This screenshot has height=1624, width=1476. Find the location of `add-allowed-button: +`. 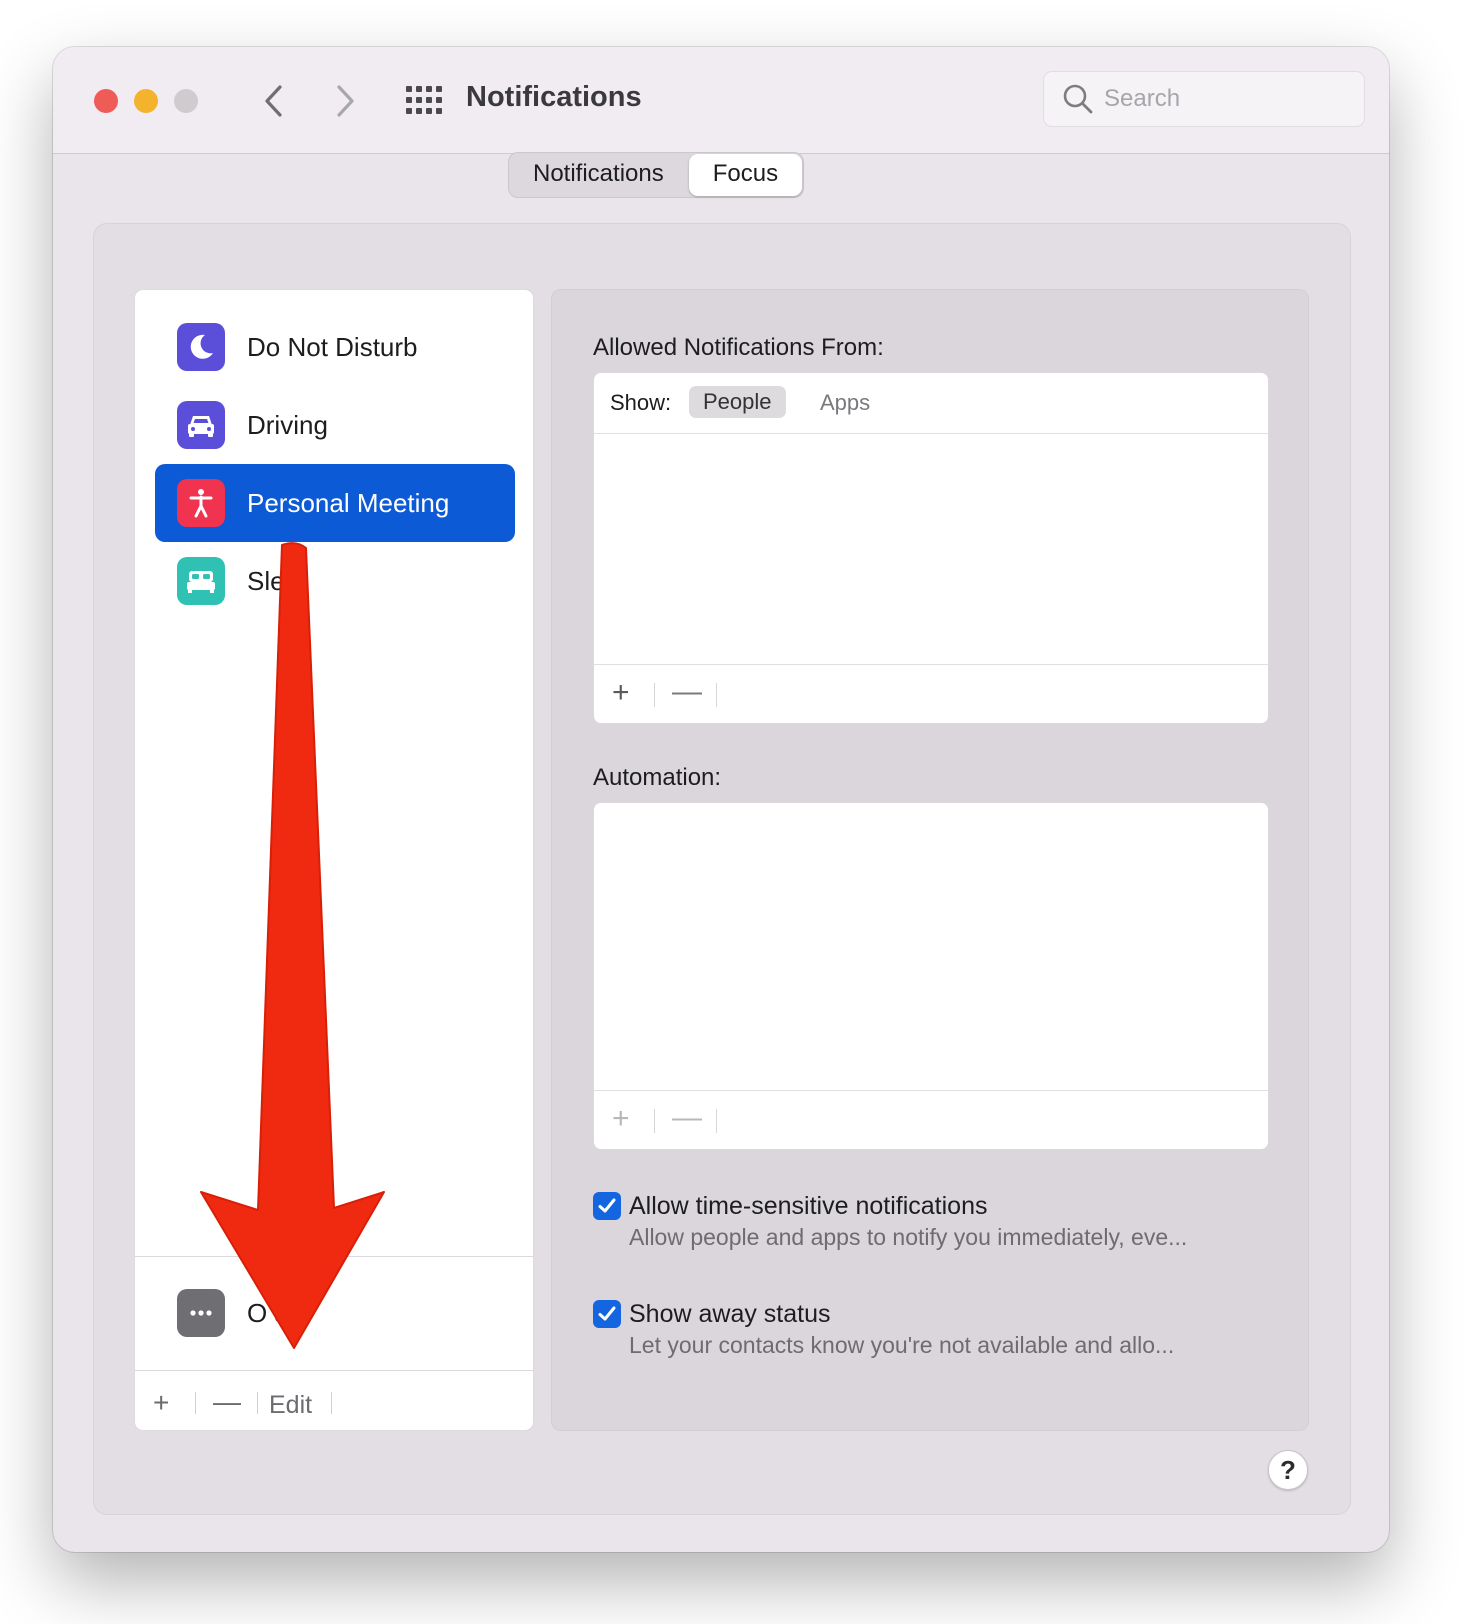

add-allowed-button: + is located at coordinates (621, 693).